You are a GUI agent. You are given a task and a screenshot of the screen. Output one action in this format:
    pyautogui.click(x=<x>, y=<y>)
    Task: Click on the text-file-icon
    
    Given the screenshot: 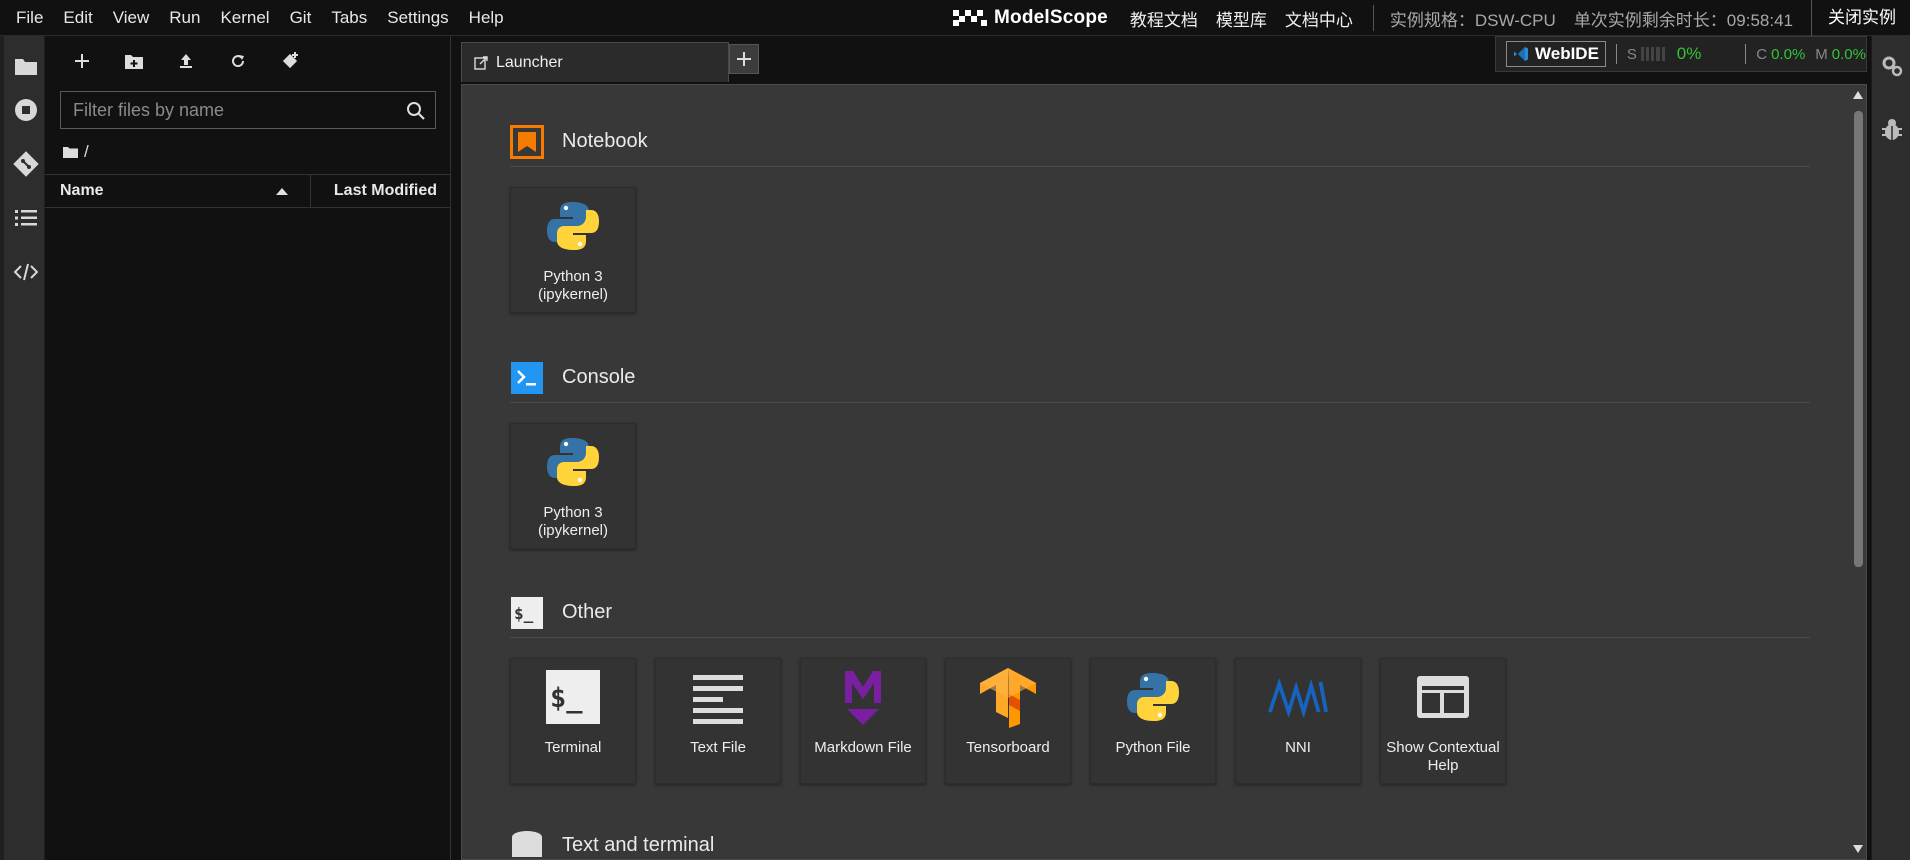 What is the action you would take?
    pyautogui.click(x=718, y=697)
    